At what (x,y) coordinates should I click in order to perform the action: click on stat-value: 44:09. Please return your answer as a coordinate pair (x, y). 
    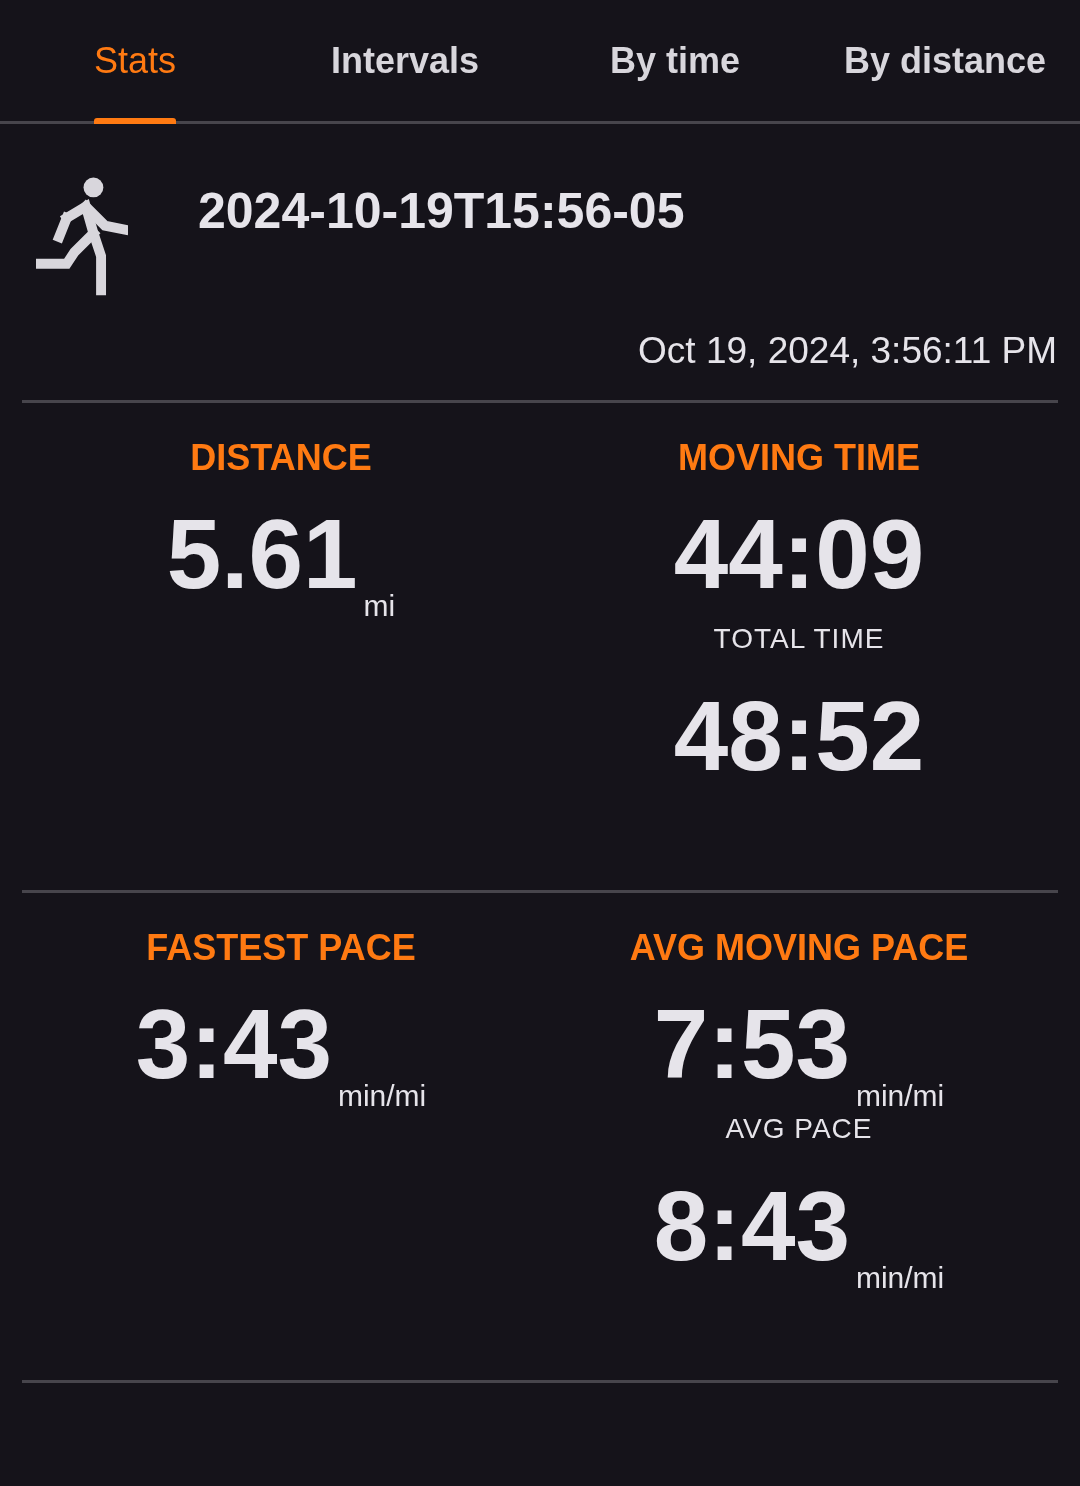
    Looking at the image, I should click on (799, 554).